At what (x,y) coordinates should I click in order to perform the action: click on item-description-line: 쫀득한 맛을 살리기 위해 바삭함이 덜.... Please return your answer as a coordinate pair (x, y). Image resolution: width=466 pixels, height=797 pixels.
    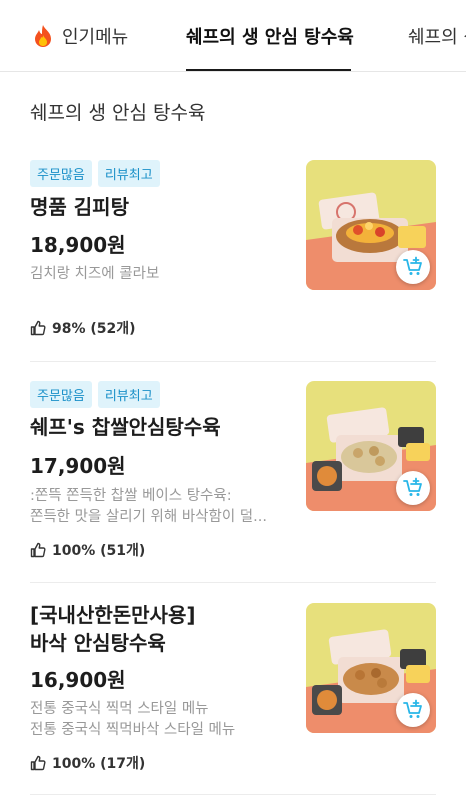
    Looking at the image, I should click on (148, 517).